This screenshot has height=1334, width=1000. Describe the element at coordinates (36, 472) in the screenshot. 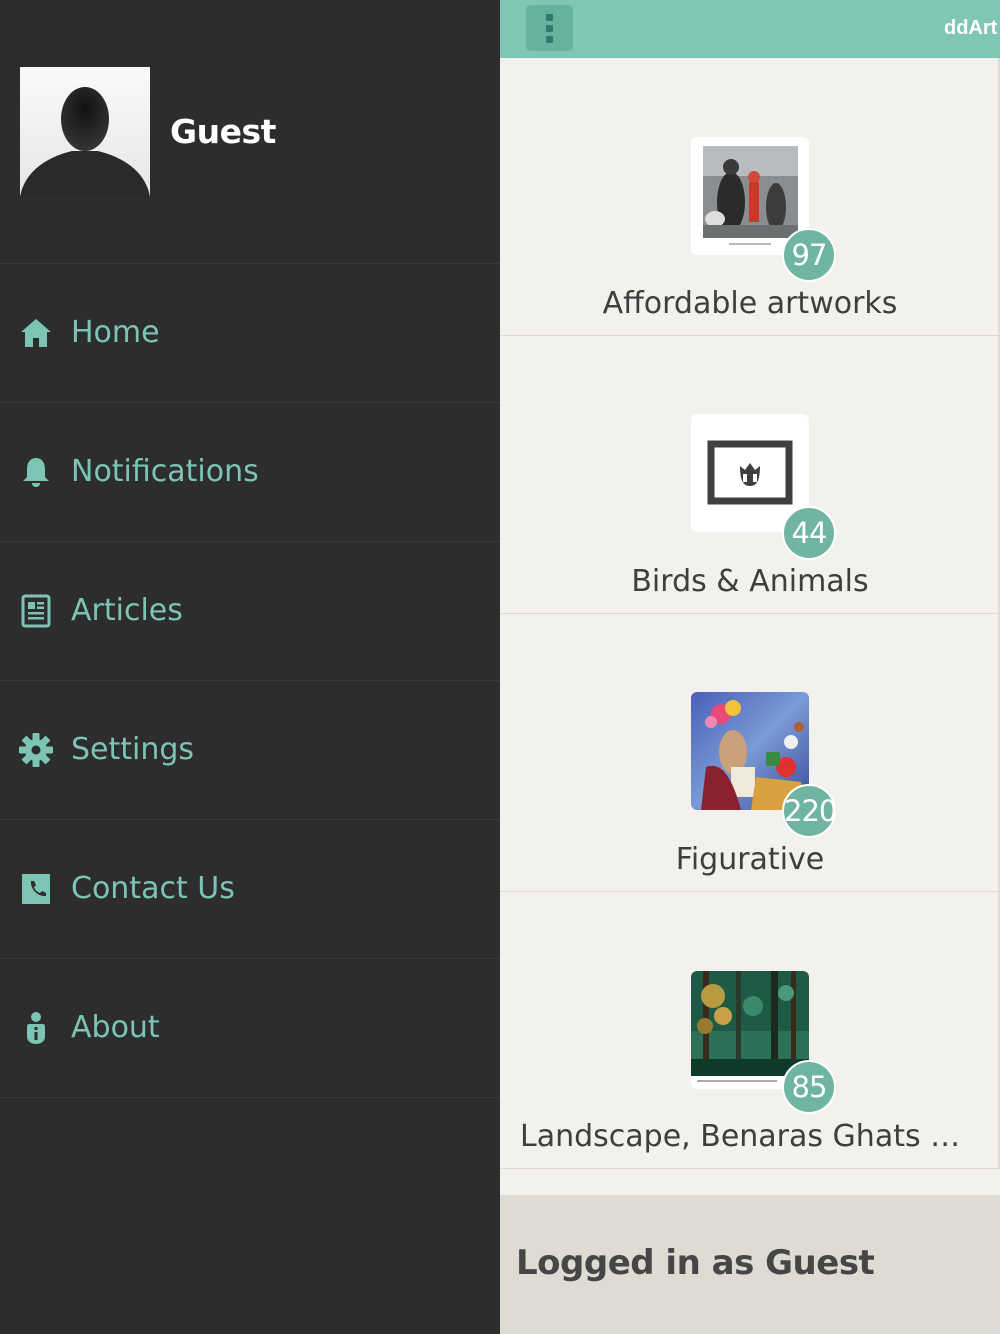

I see `bell-icon` at that location.